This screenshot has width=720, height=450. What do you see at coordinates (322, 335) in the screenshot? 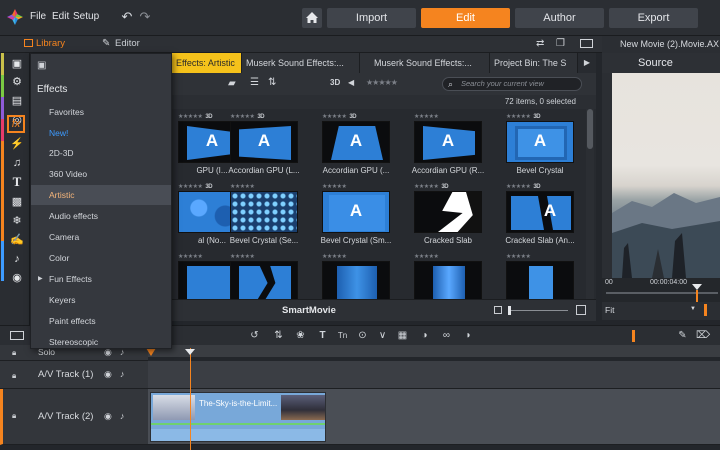
I see `title-tool-icon: T` at bounding box center [322, 335].